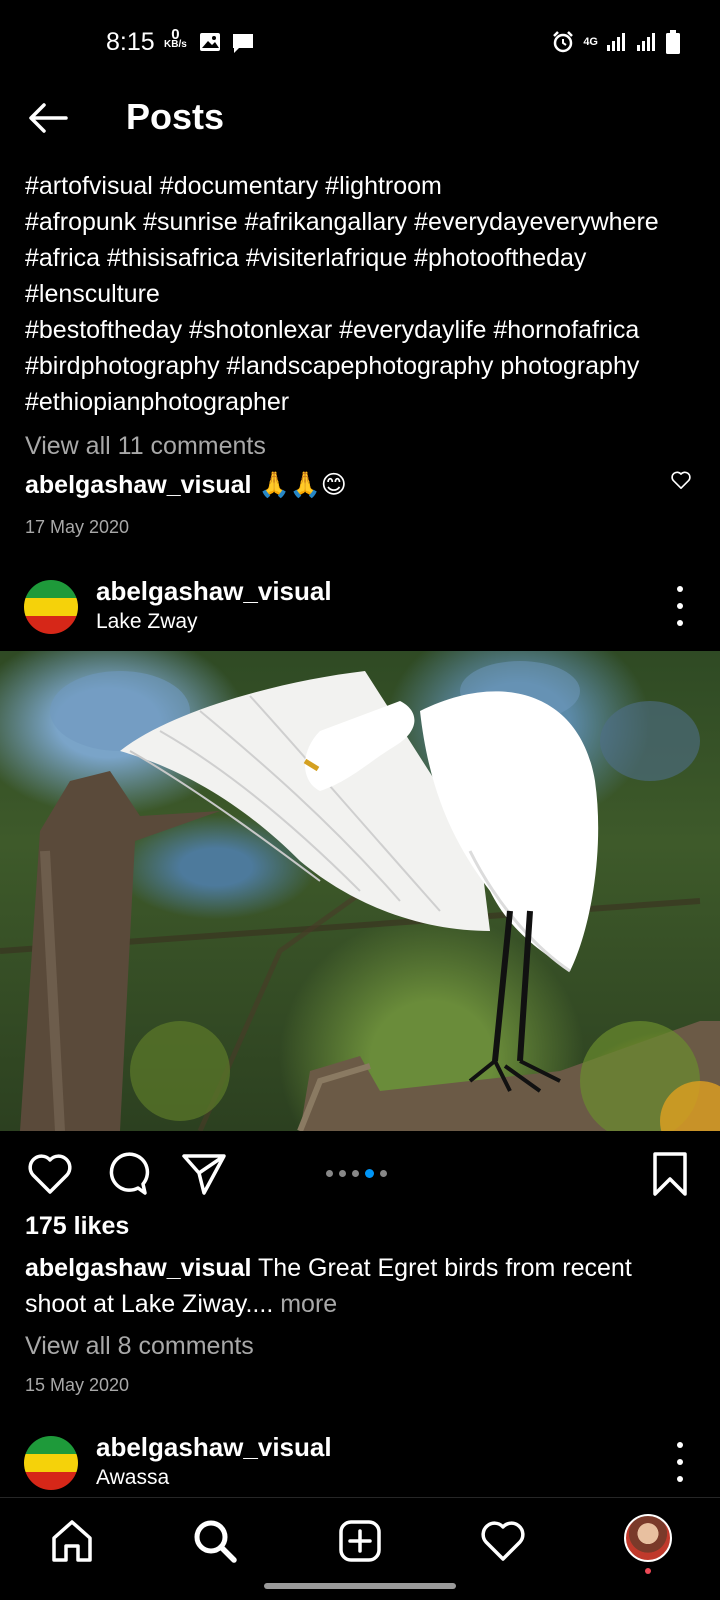 Image resolution: width=720 pixels, height=1600 pixels. What do you see at coordinates (563, 42) in the screenshot?
I see `alarm-icon` at bounding box center [563, 42].